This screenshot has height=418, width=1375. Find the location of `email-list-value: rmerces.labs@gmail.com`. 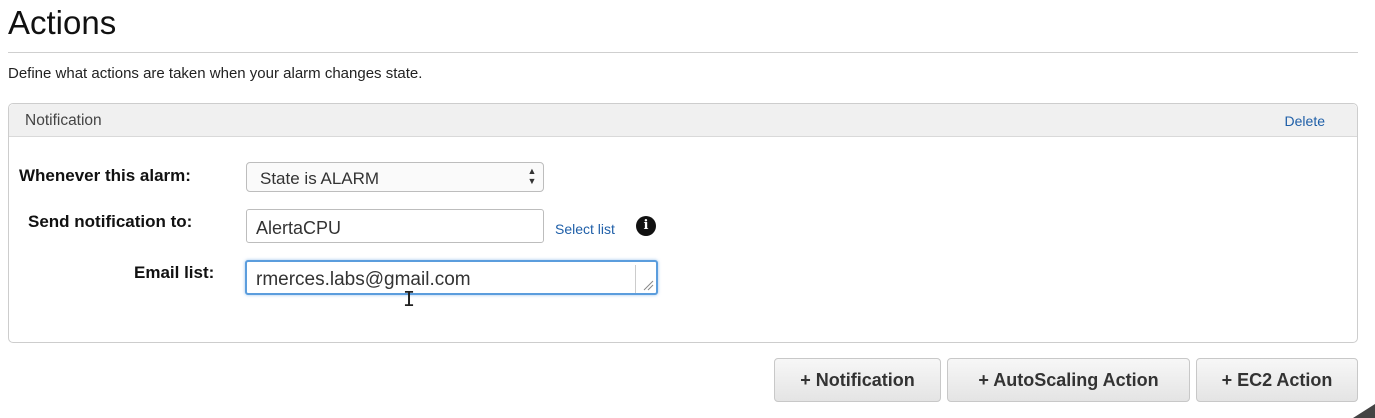

email-list-value: rmerces.labs@gmail.com is located at coordinates (363, 279).